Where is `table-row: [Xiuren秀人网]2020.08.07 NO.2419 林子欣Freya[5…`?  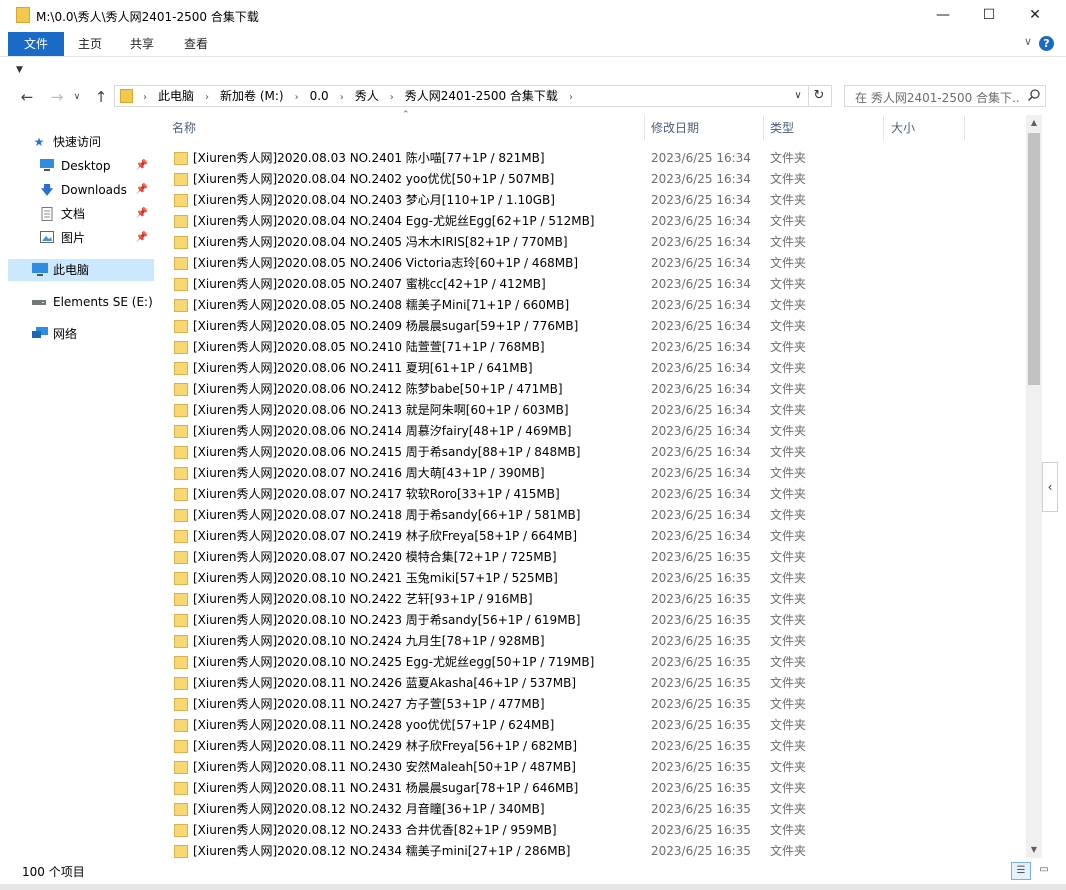 table-row: [Xiuren秀人网]2020.08.07 NO.2419 林子欣Freya[5… is located at coordinates (591, 536).